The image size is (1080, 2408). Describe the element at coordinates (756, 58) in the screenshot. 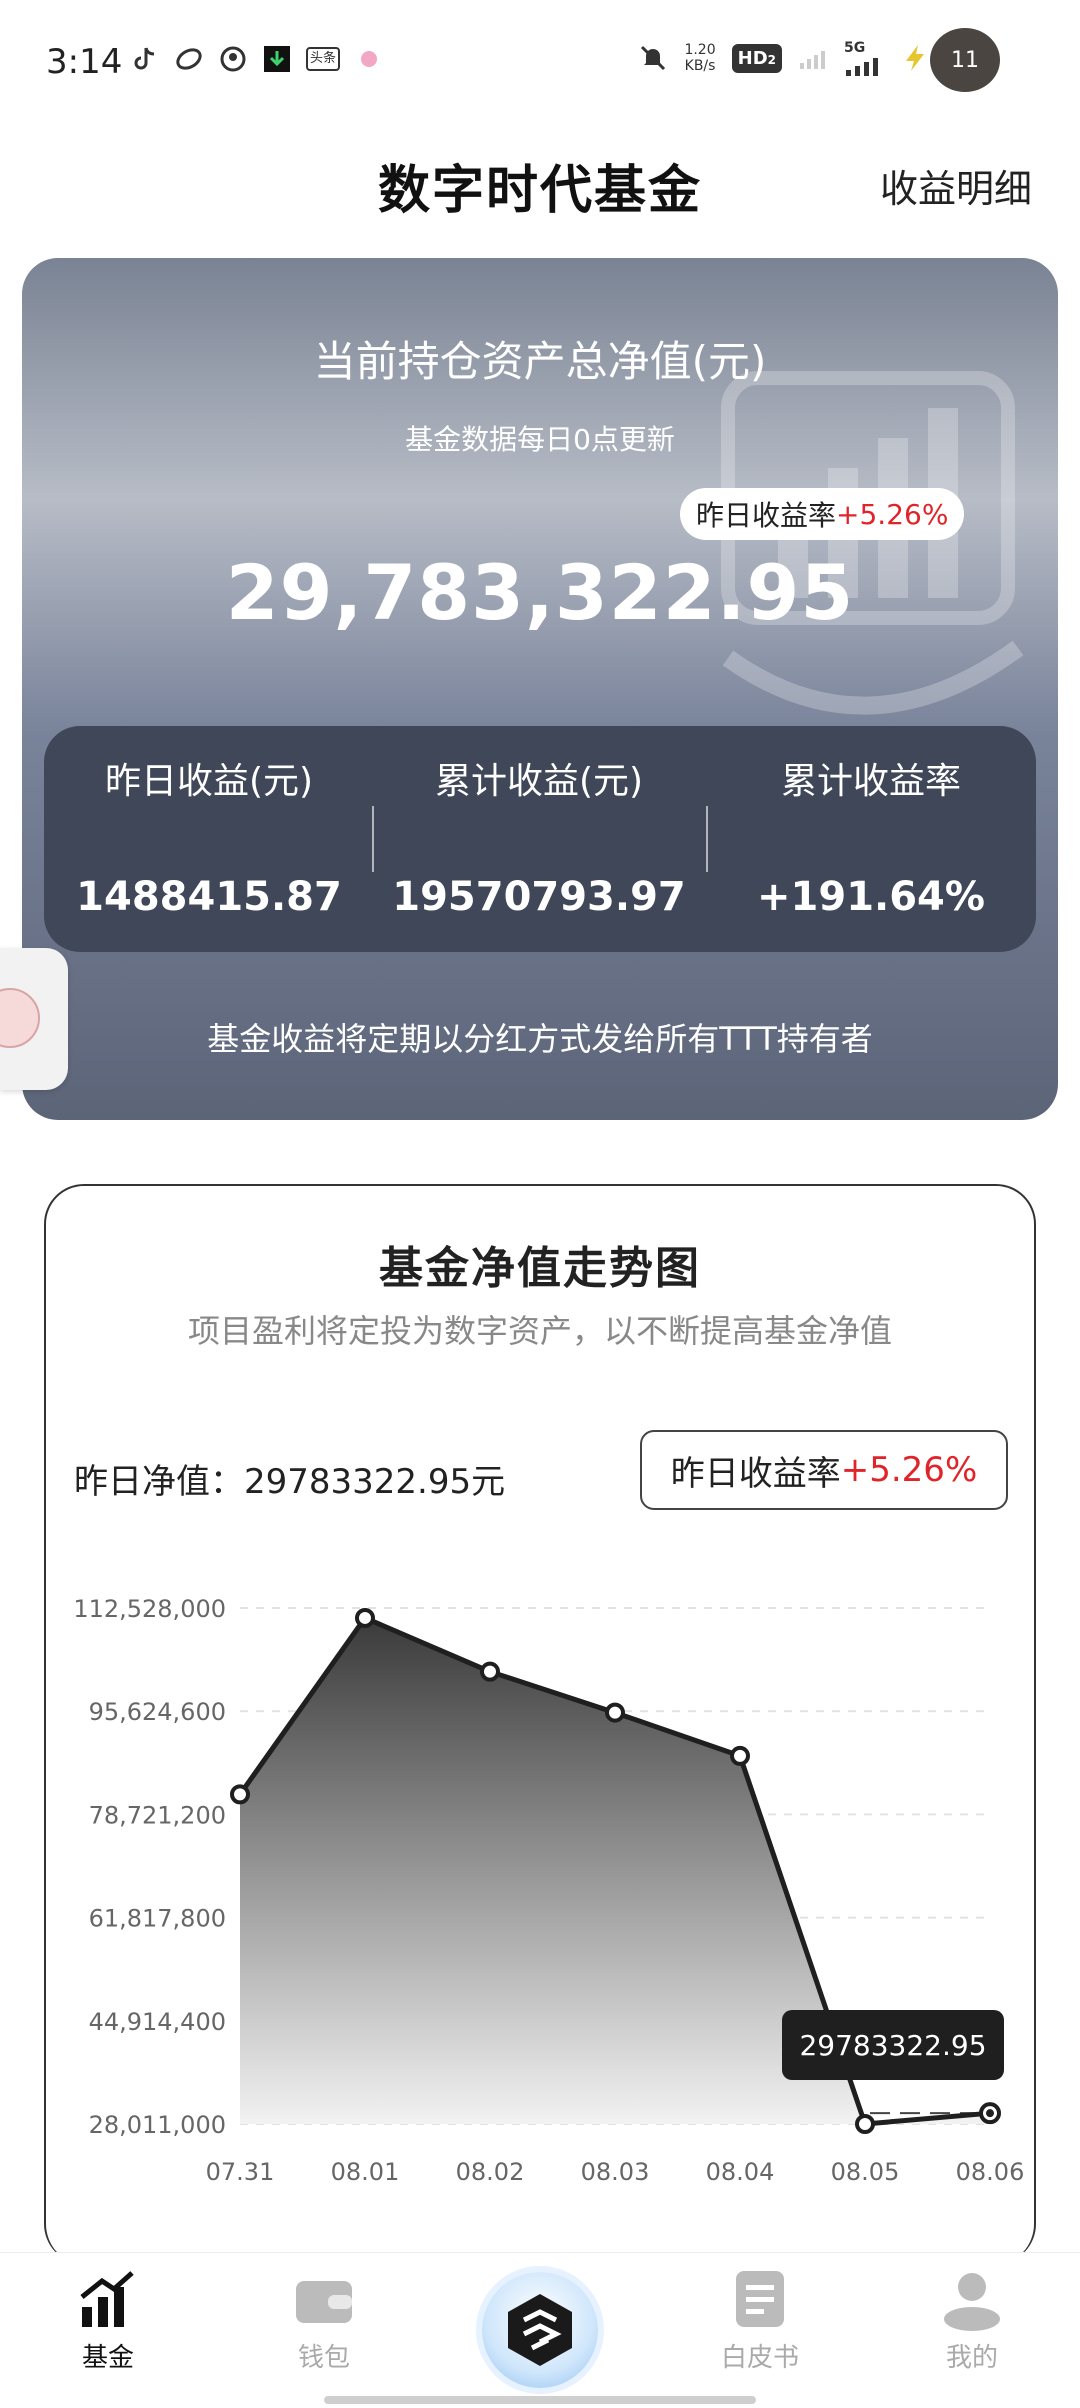

I see `hd-icon: HD2` at that location.